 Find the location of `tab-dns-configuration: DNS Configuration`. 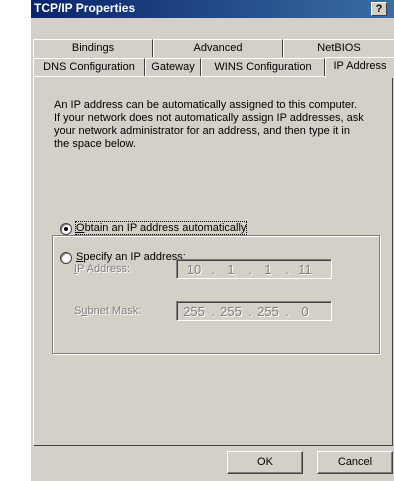

tab-dns-configuration: DNS Configuration is located at coordinates (89, 67).